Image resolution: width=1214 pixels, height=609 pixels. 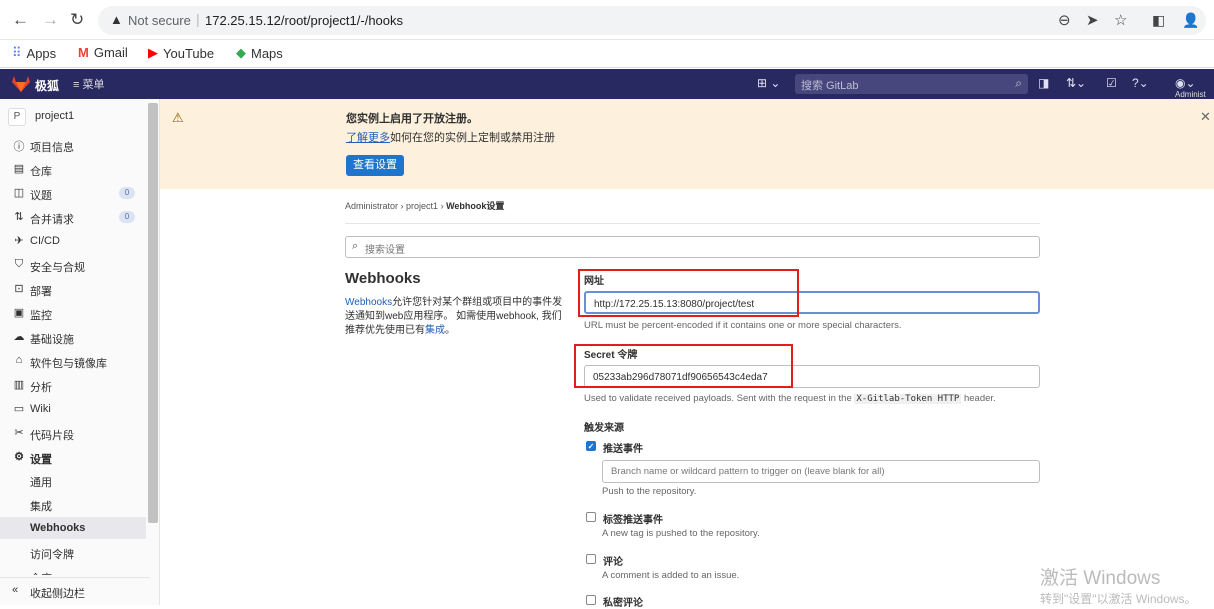 What do you see at coordinates (671, 575) in the screenshot?
I see `comments-help: A comment is added to an issue.` at bounding box center [671, 575].